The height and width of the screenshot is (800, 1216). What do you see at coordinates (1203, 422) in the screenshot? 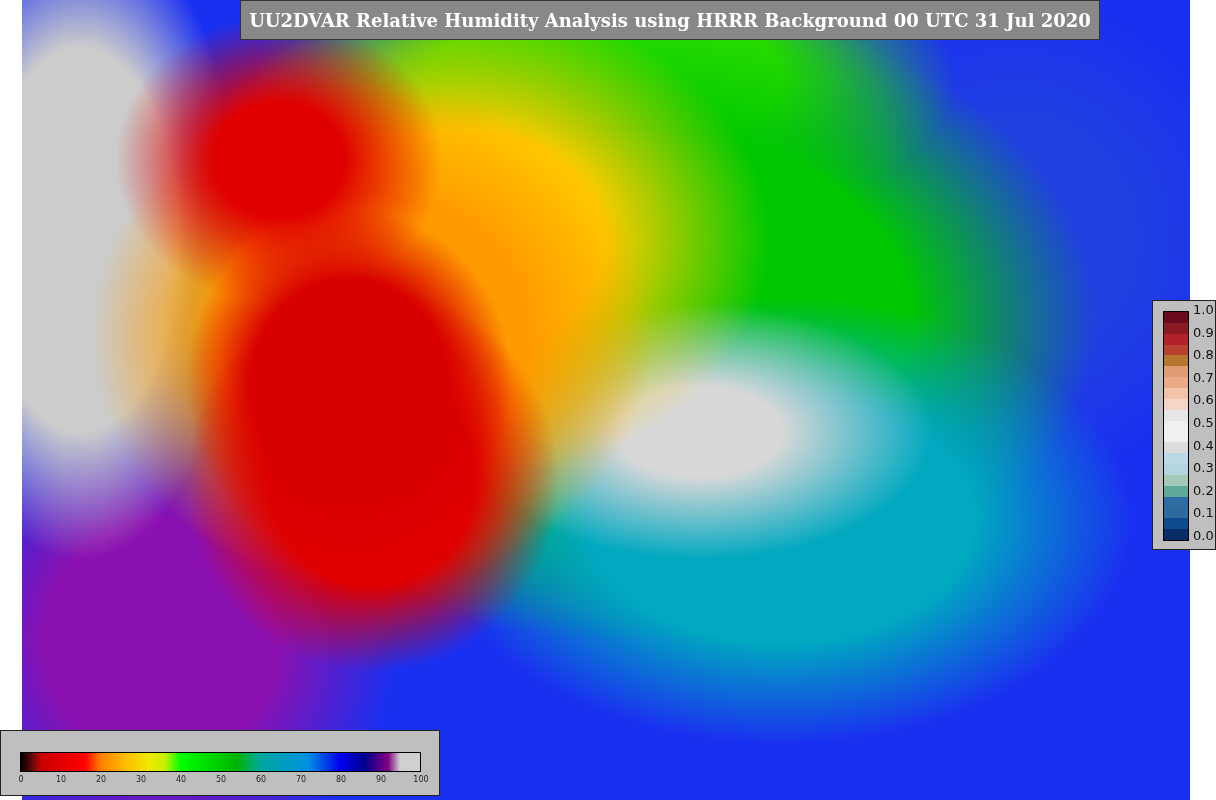
I see `colorbar-tick-label: 0.5` at bounding box center [1203, 422].